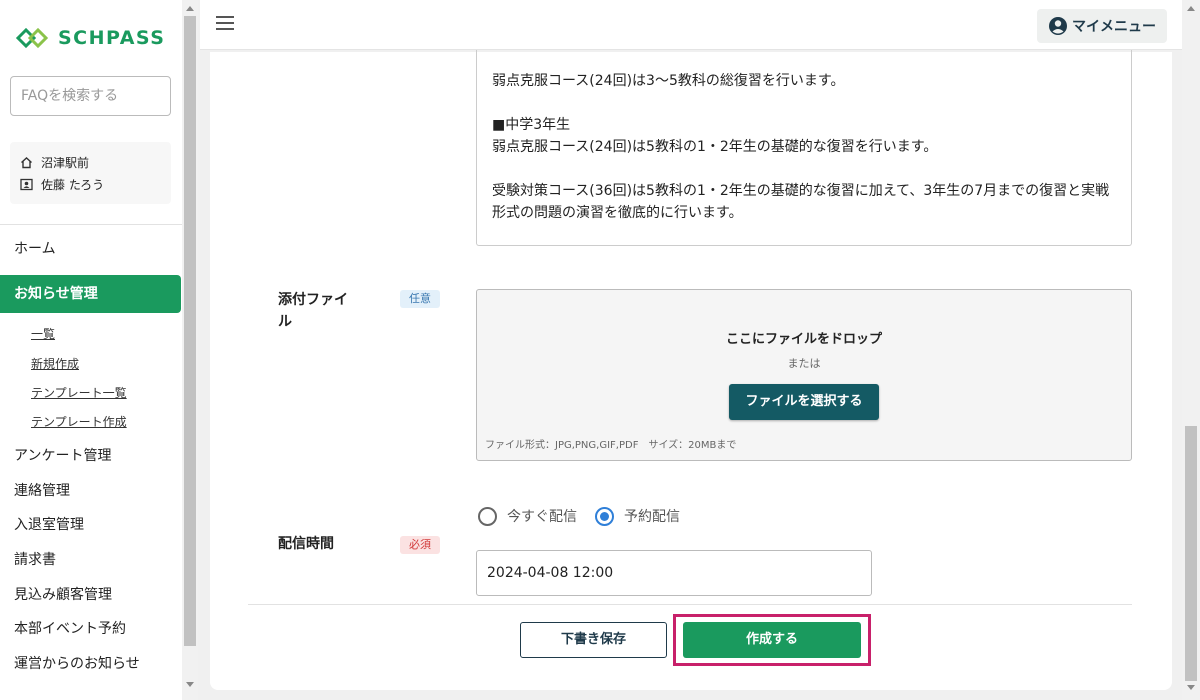  Describe the element at coordinates (91, 595) in the screenshot. I see `sidebar-item-prospects: 見込み顧客管理` at that location.